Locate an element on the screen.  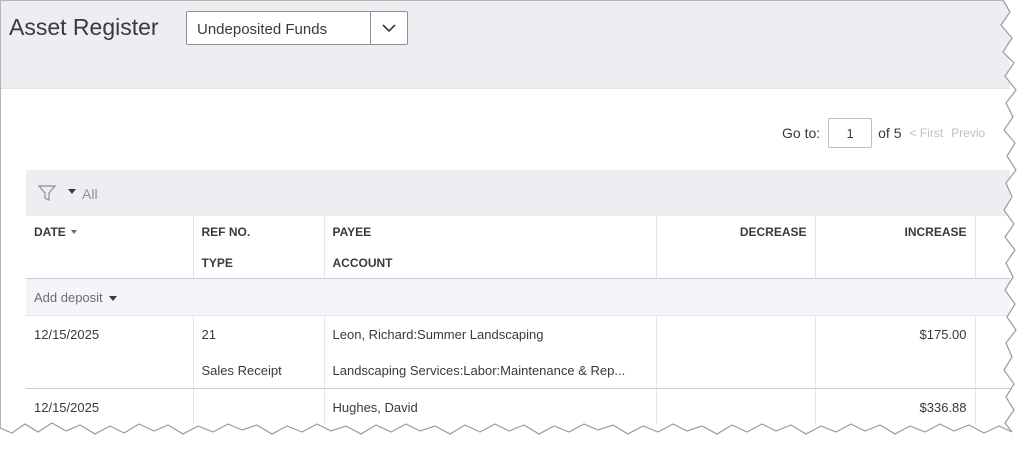
account-dropdown: Undeposited Funds is located at coordinates (297, 28).